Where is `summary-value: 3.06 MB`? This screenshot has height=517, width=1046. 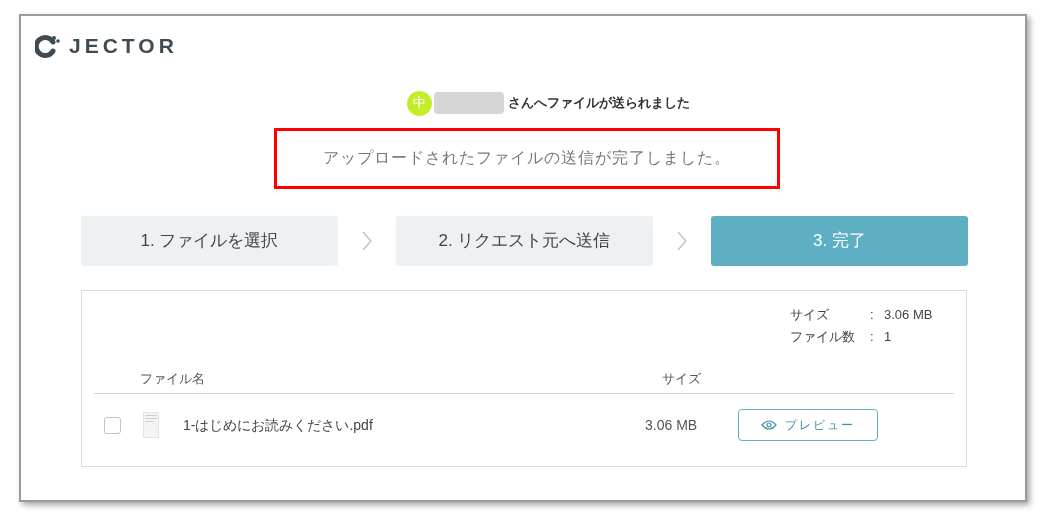
summary-value: 3.06 MB is located at coordinates (909, 314).